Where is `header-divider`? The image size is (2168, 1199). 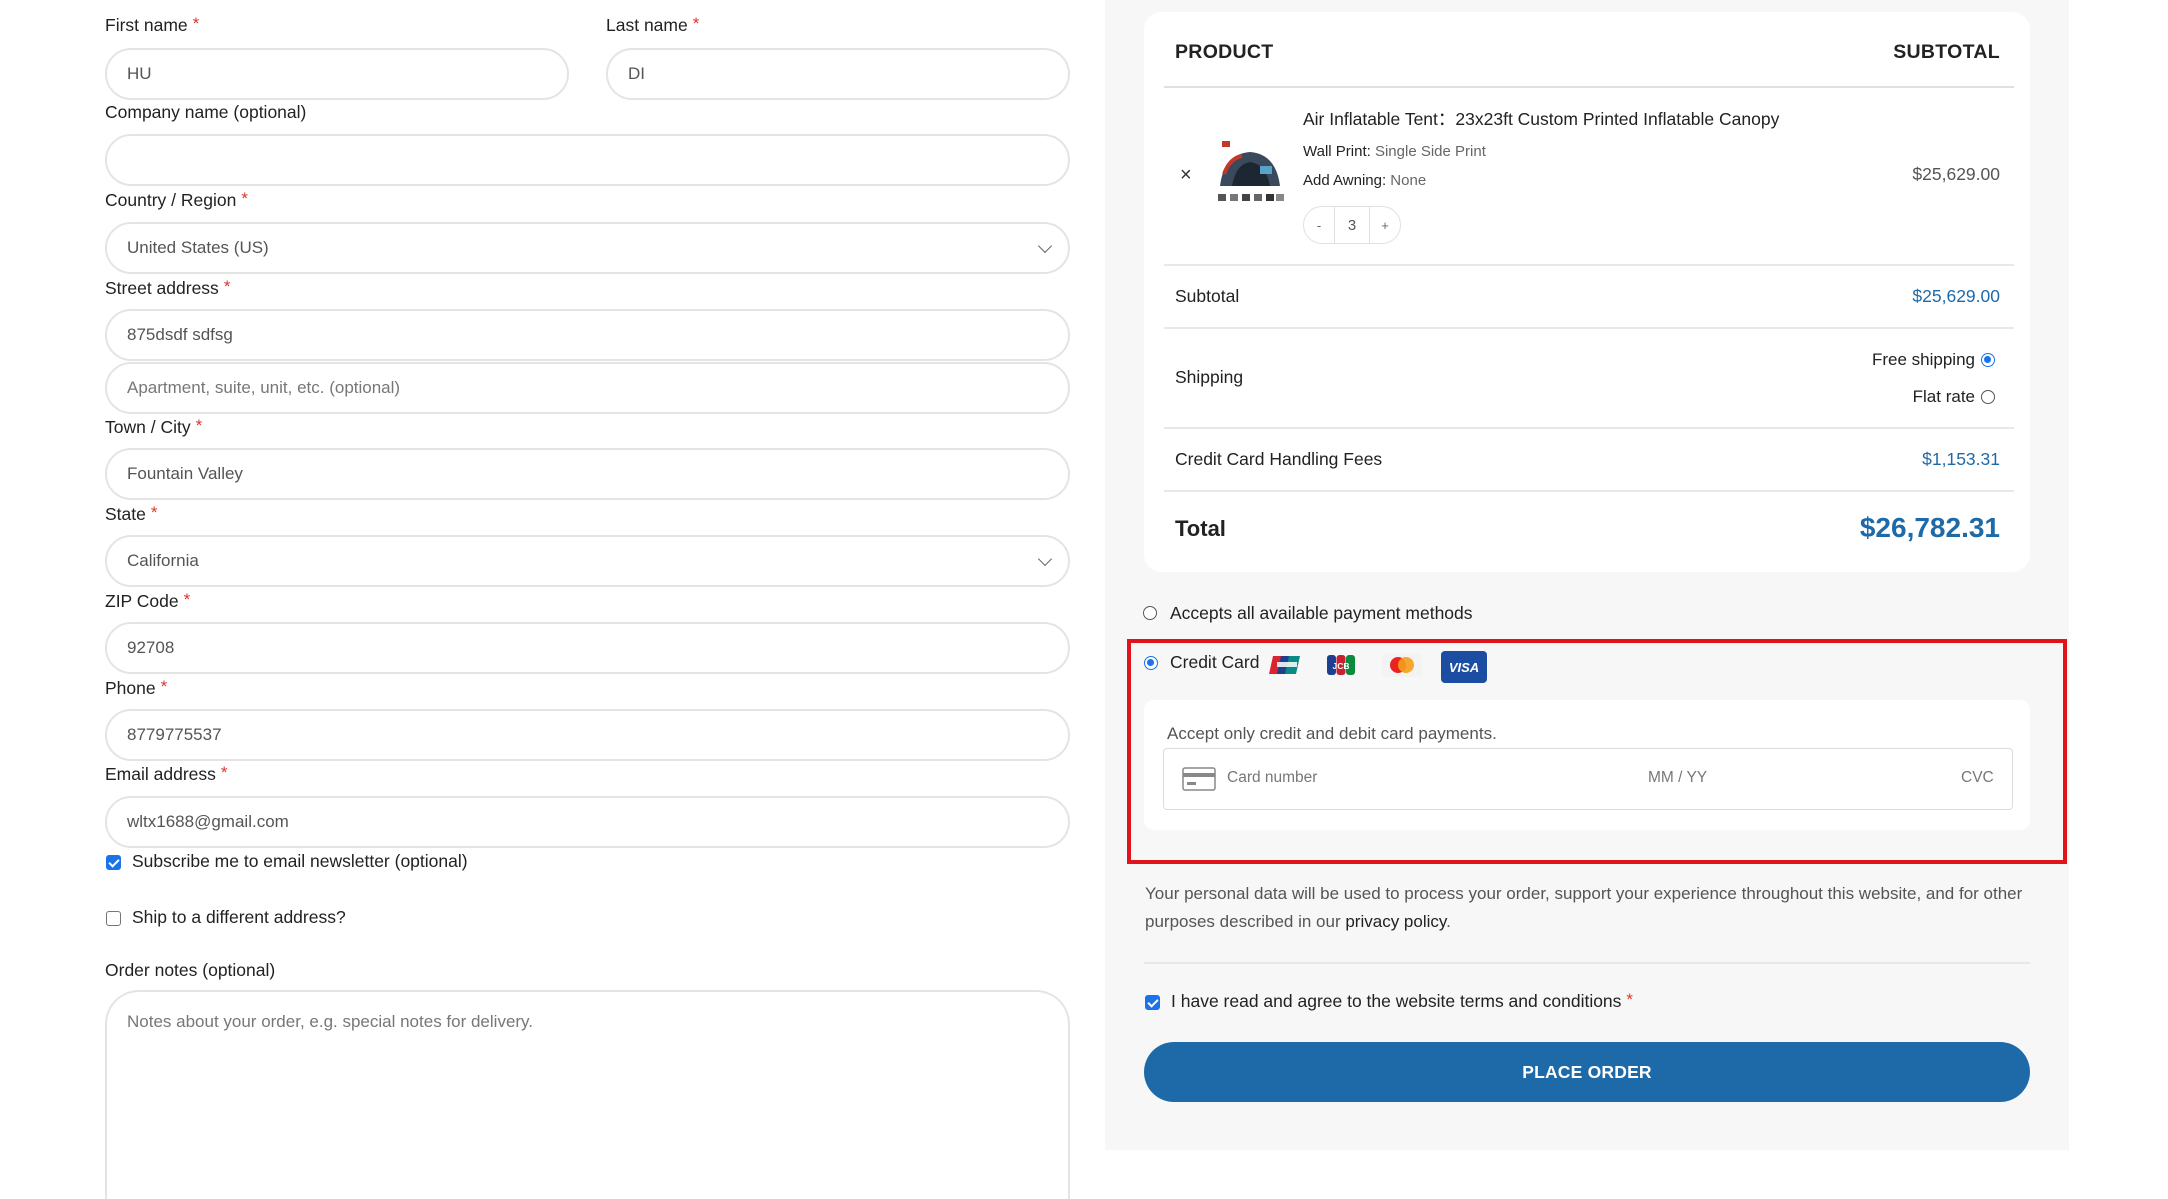 header-divider is located at coordinates (1589, 87).